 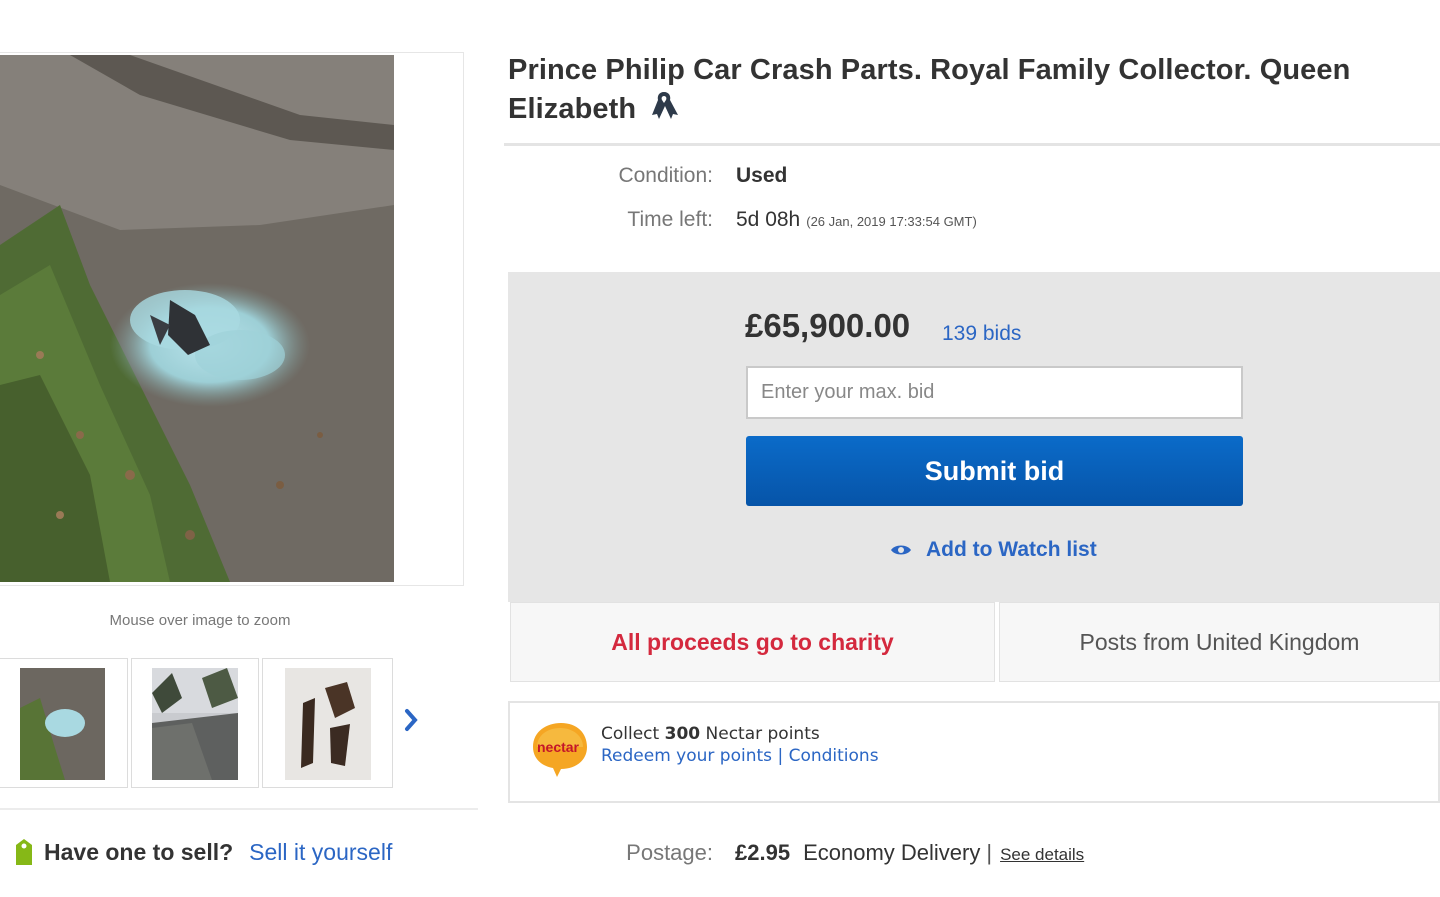 I want to click on title-divider, so click(x=972, y=144).